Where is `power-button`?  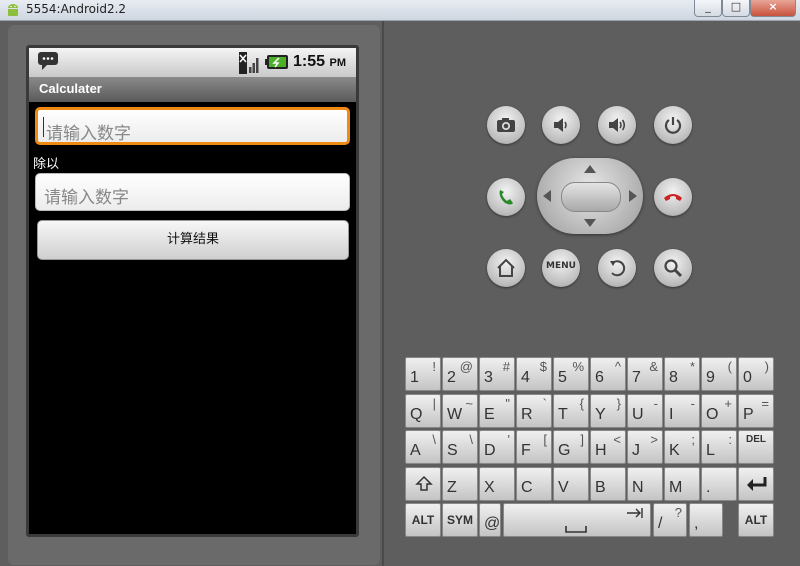
power-button is located at coordinates (673, 125).